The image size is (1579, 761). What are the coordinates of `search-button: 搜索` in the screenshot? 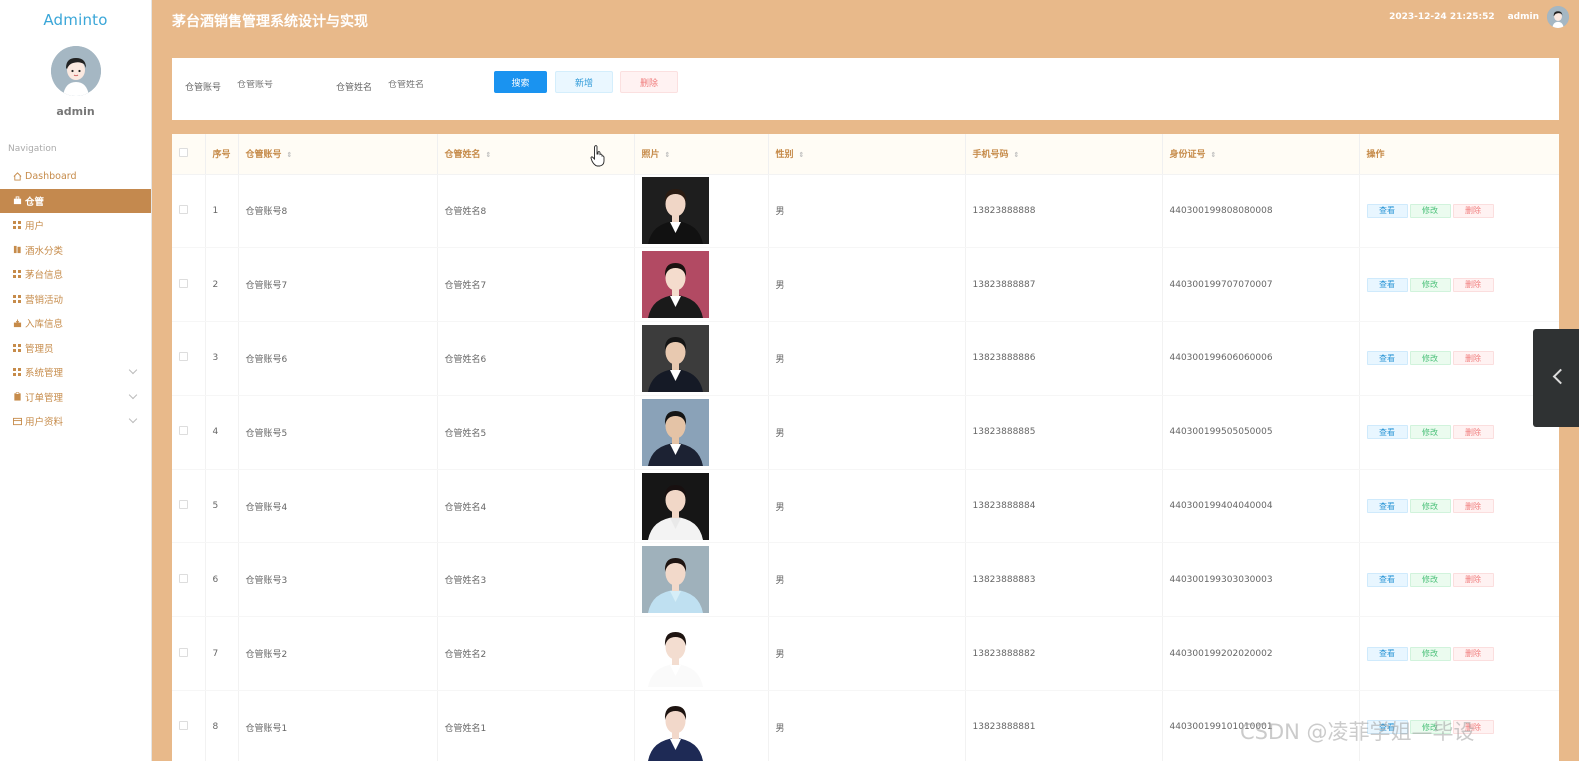 It's located at (520, 82).